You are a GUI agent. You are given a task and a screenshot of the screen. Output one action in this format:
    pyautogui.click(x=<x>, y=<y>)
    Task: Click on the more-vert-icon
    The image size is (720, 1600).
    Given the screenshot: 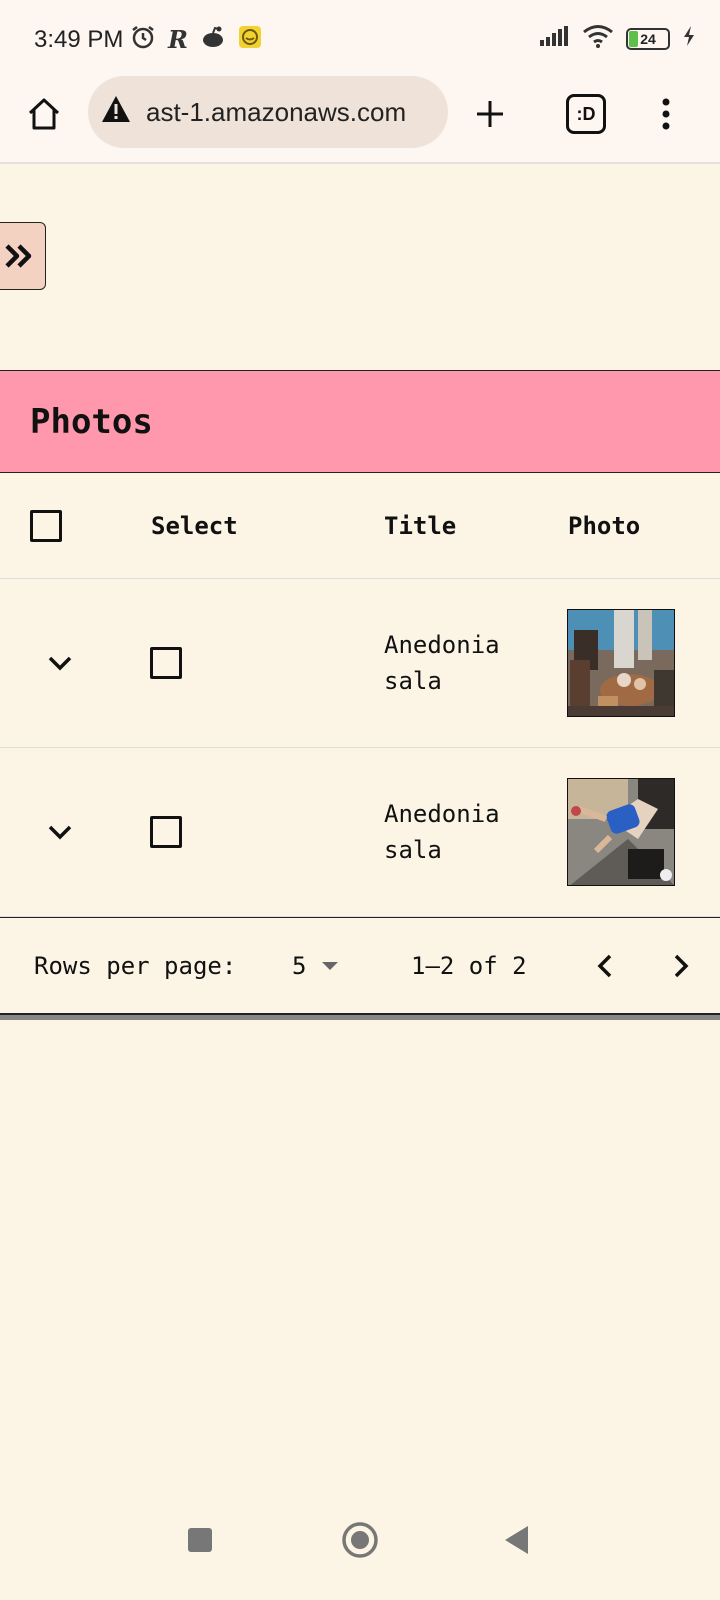 What is the action you would take?
    pyautogui.click(x=666, y=114)
    